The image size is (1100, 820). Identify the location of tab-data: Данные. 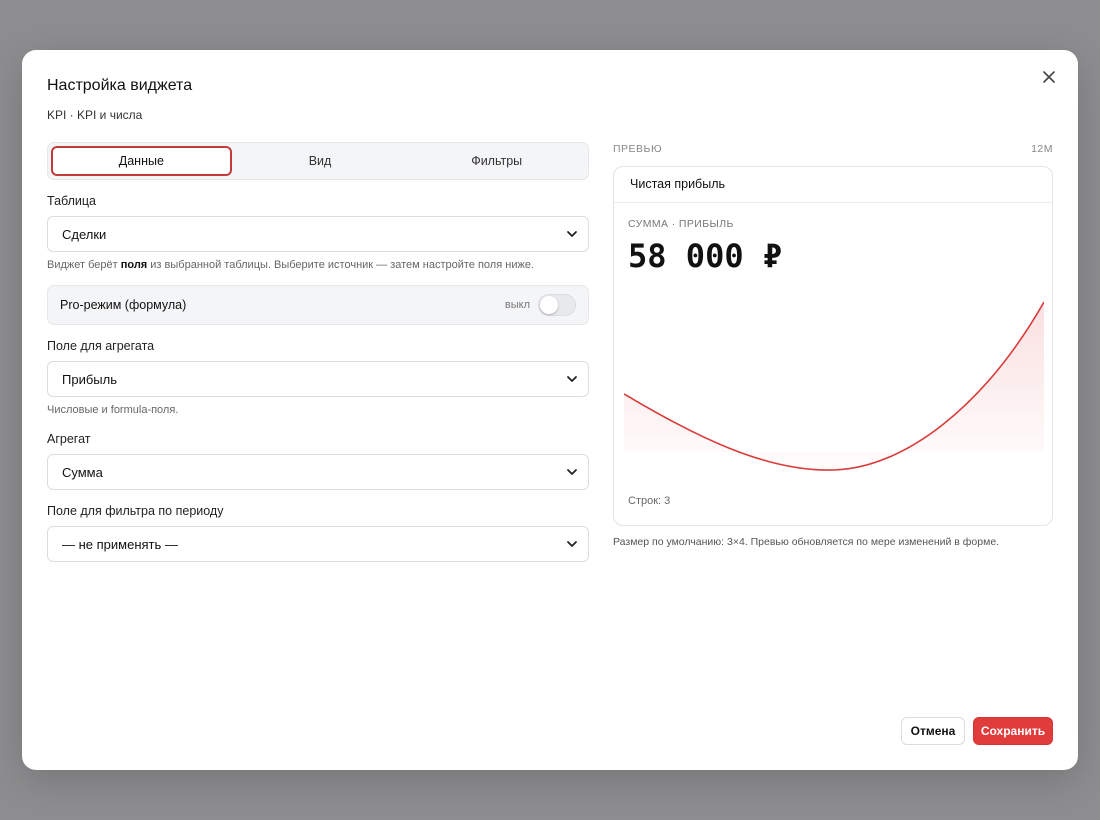
(141, 161).